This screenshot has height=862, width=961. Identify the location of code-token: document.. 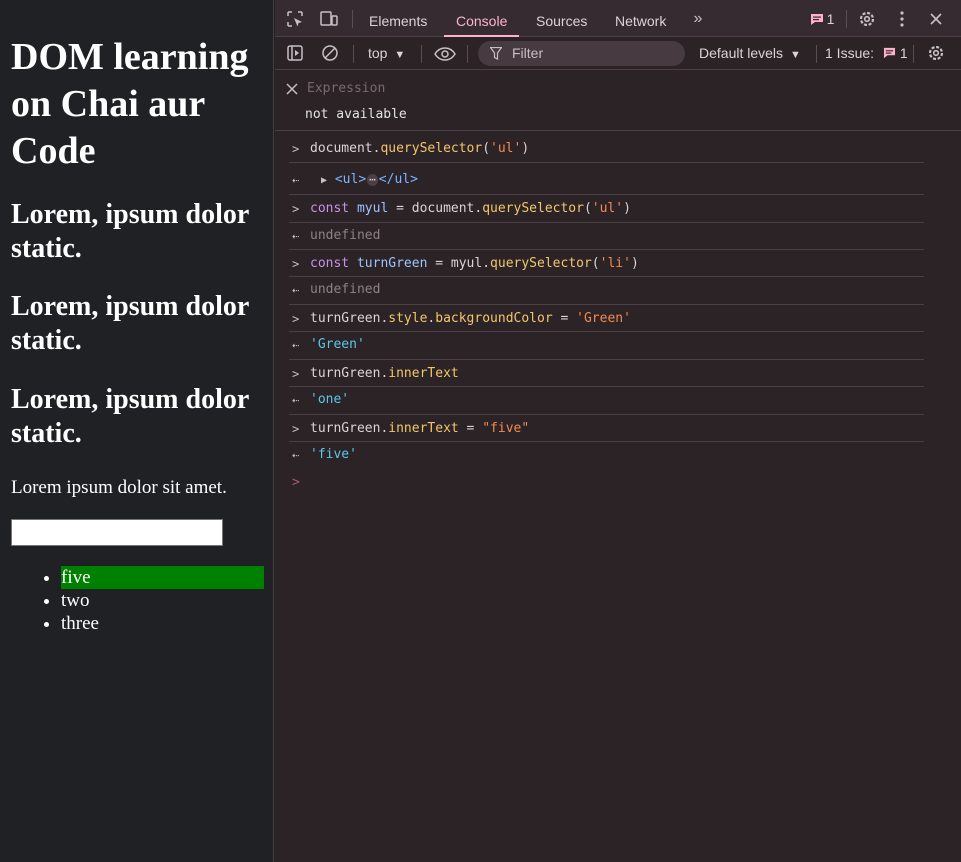
(345, 148).